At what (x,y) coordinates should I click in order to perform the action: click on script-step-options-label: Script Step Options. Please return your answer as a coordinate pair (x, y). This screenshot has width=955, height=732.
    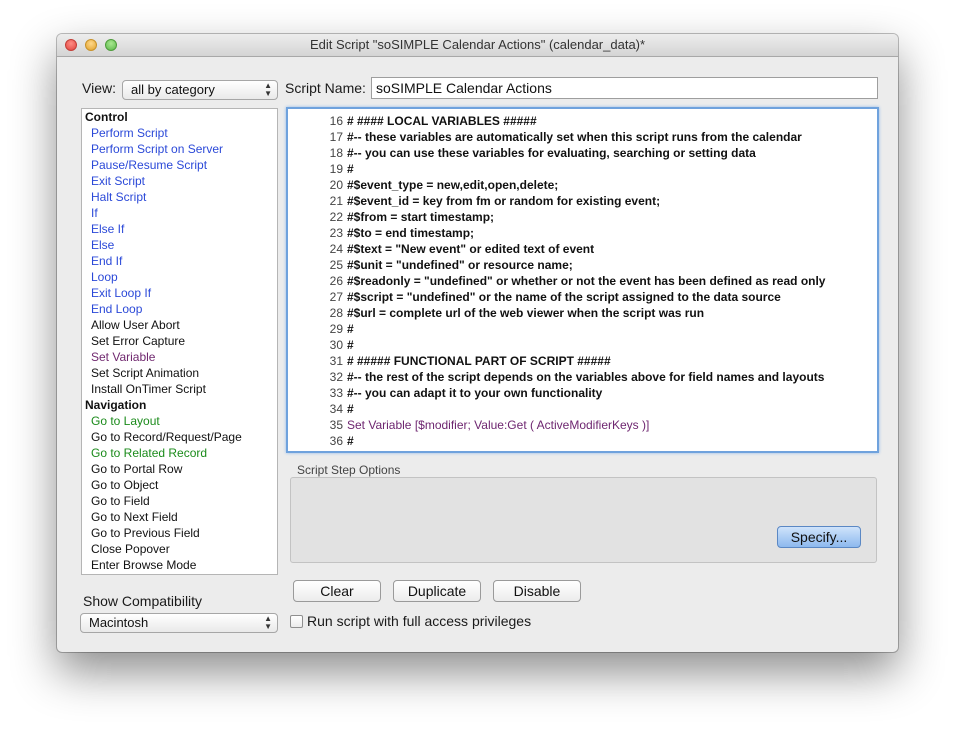
    Looking at the image, I should click on (349, 470).